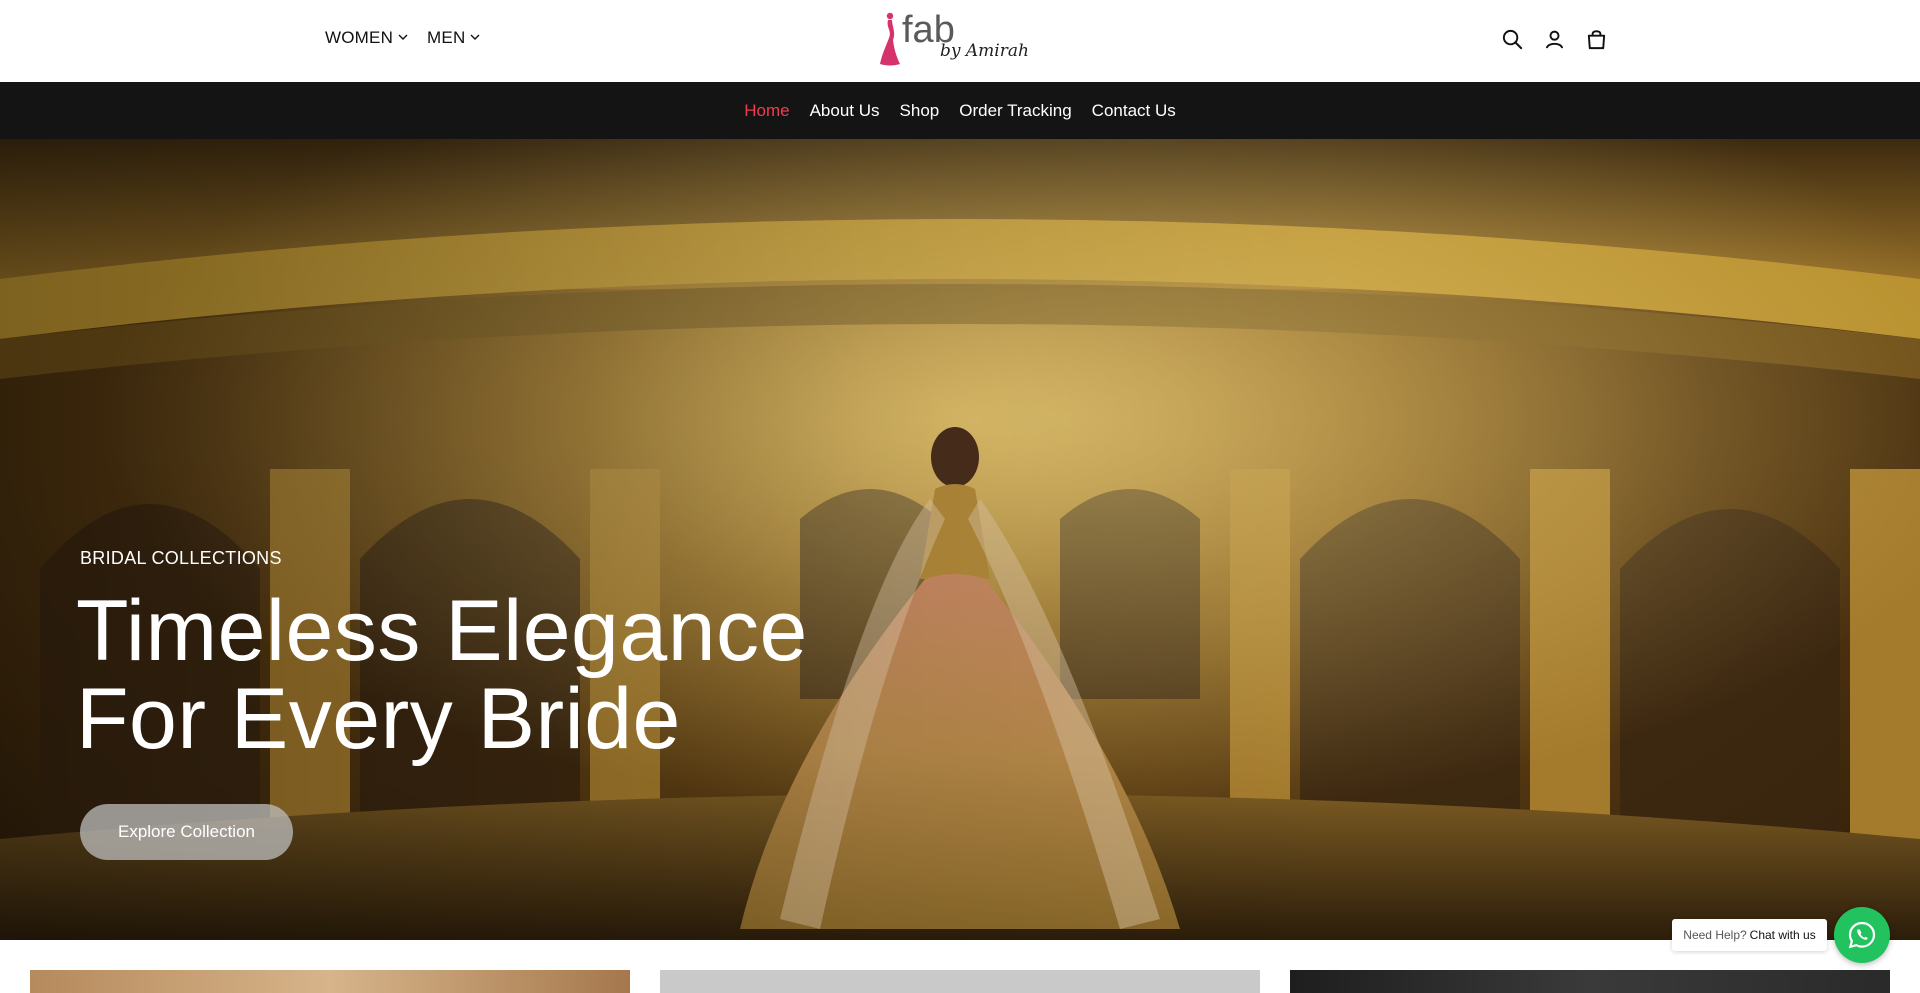 The image size is (1920, 993). I want to click on whatsapp-icon, so click(1862, 935).